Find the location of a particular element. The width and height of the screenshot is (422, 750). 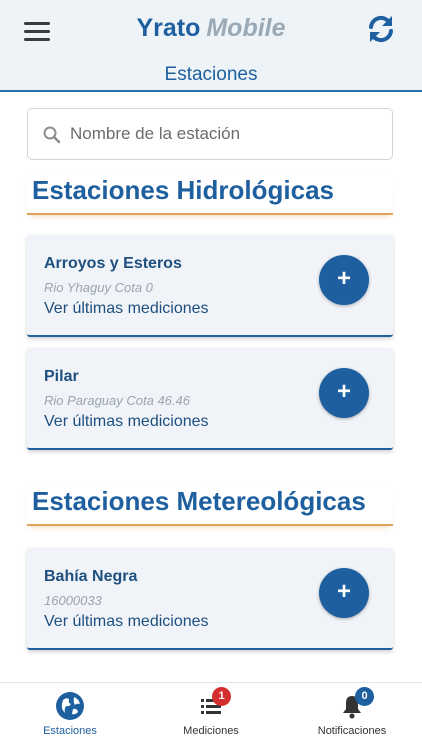

station-name: Pilar is located at coordinates (61, 376).